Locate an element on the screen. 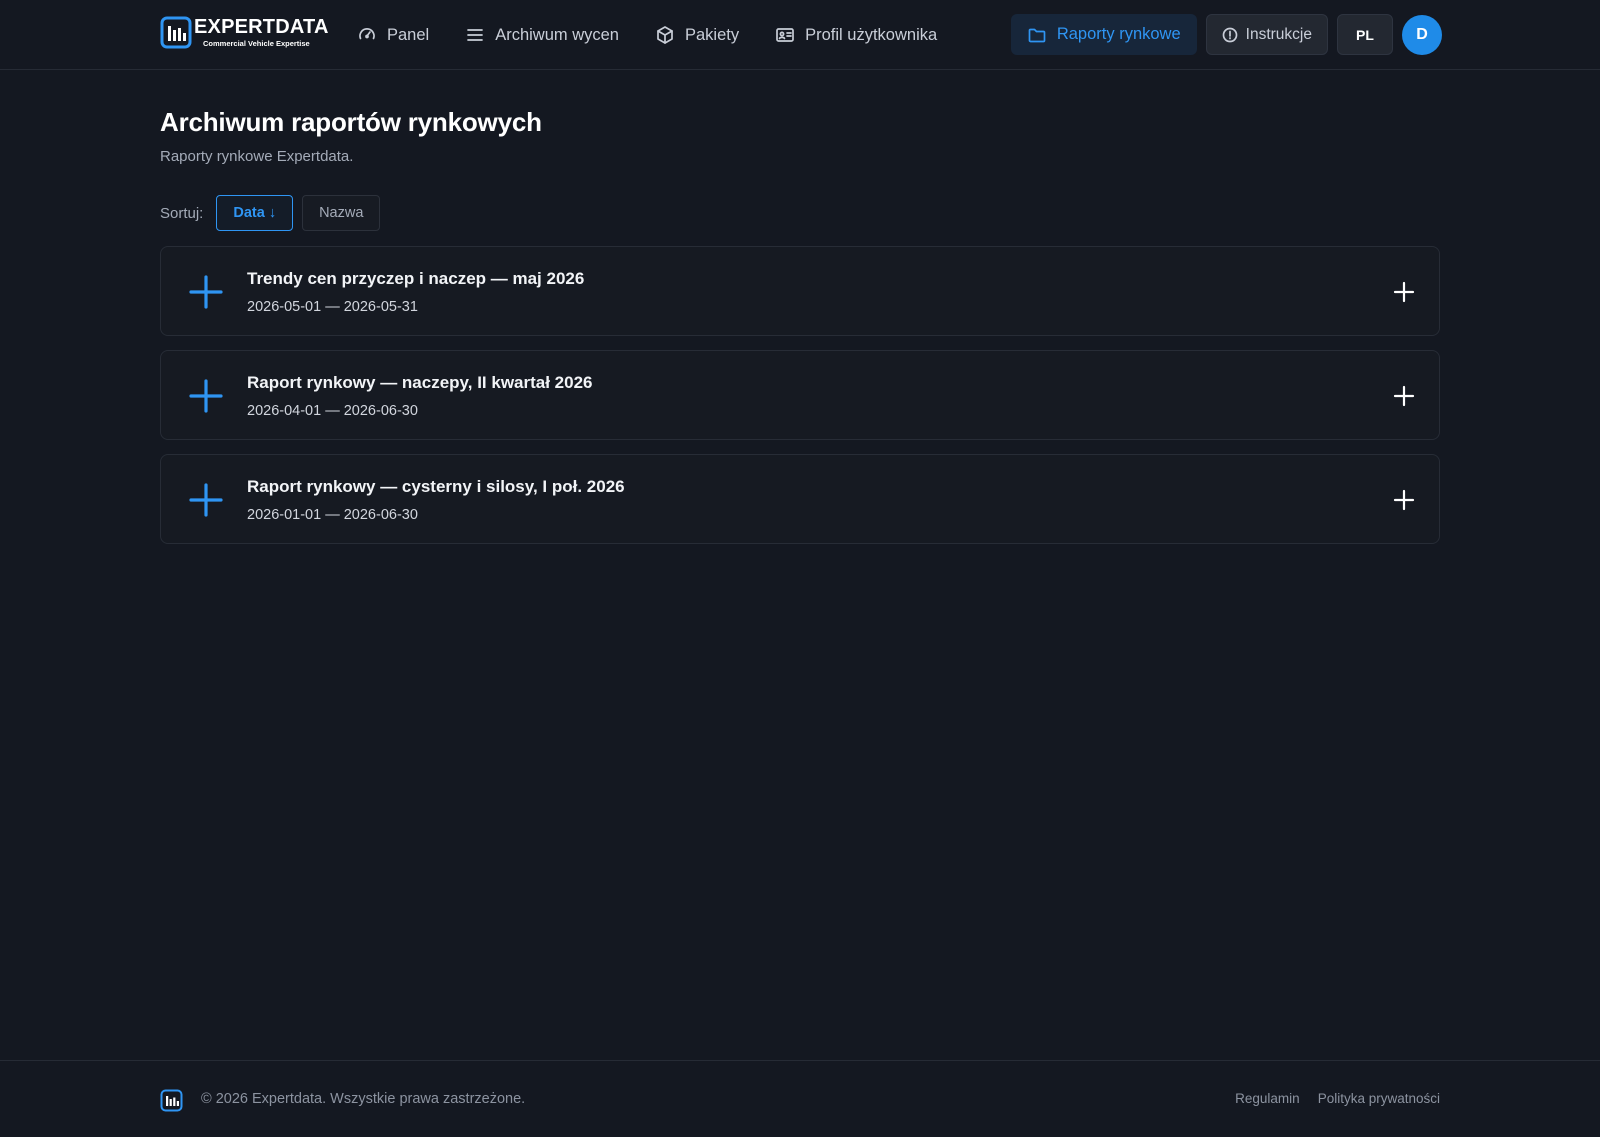  nav-label: Panel is located at coordinates (408, 34).